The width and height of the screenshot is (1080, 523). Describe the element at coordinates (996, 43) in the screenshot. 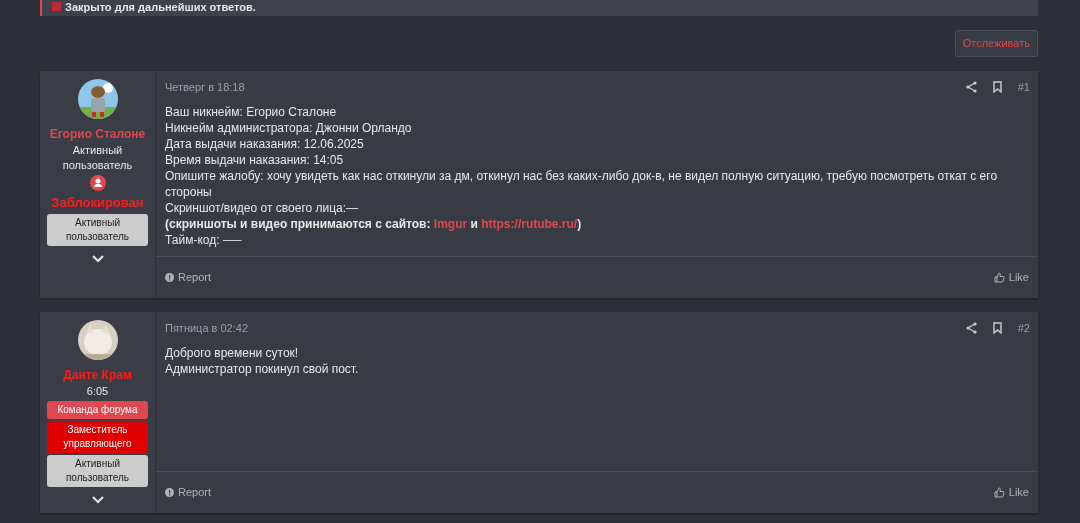

I see `watch-button: Отслеживать` at that location.